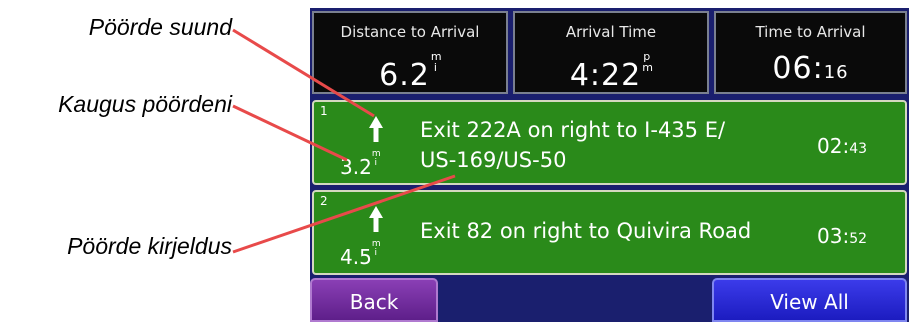 The image size is (909, 324). I want to click on turn-index: 1, so click(324, 111).